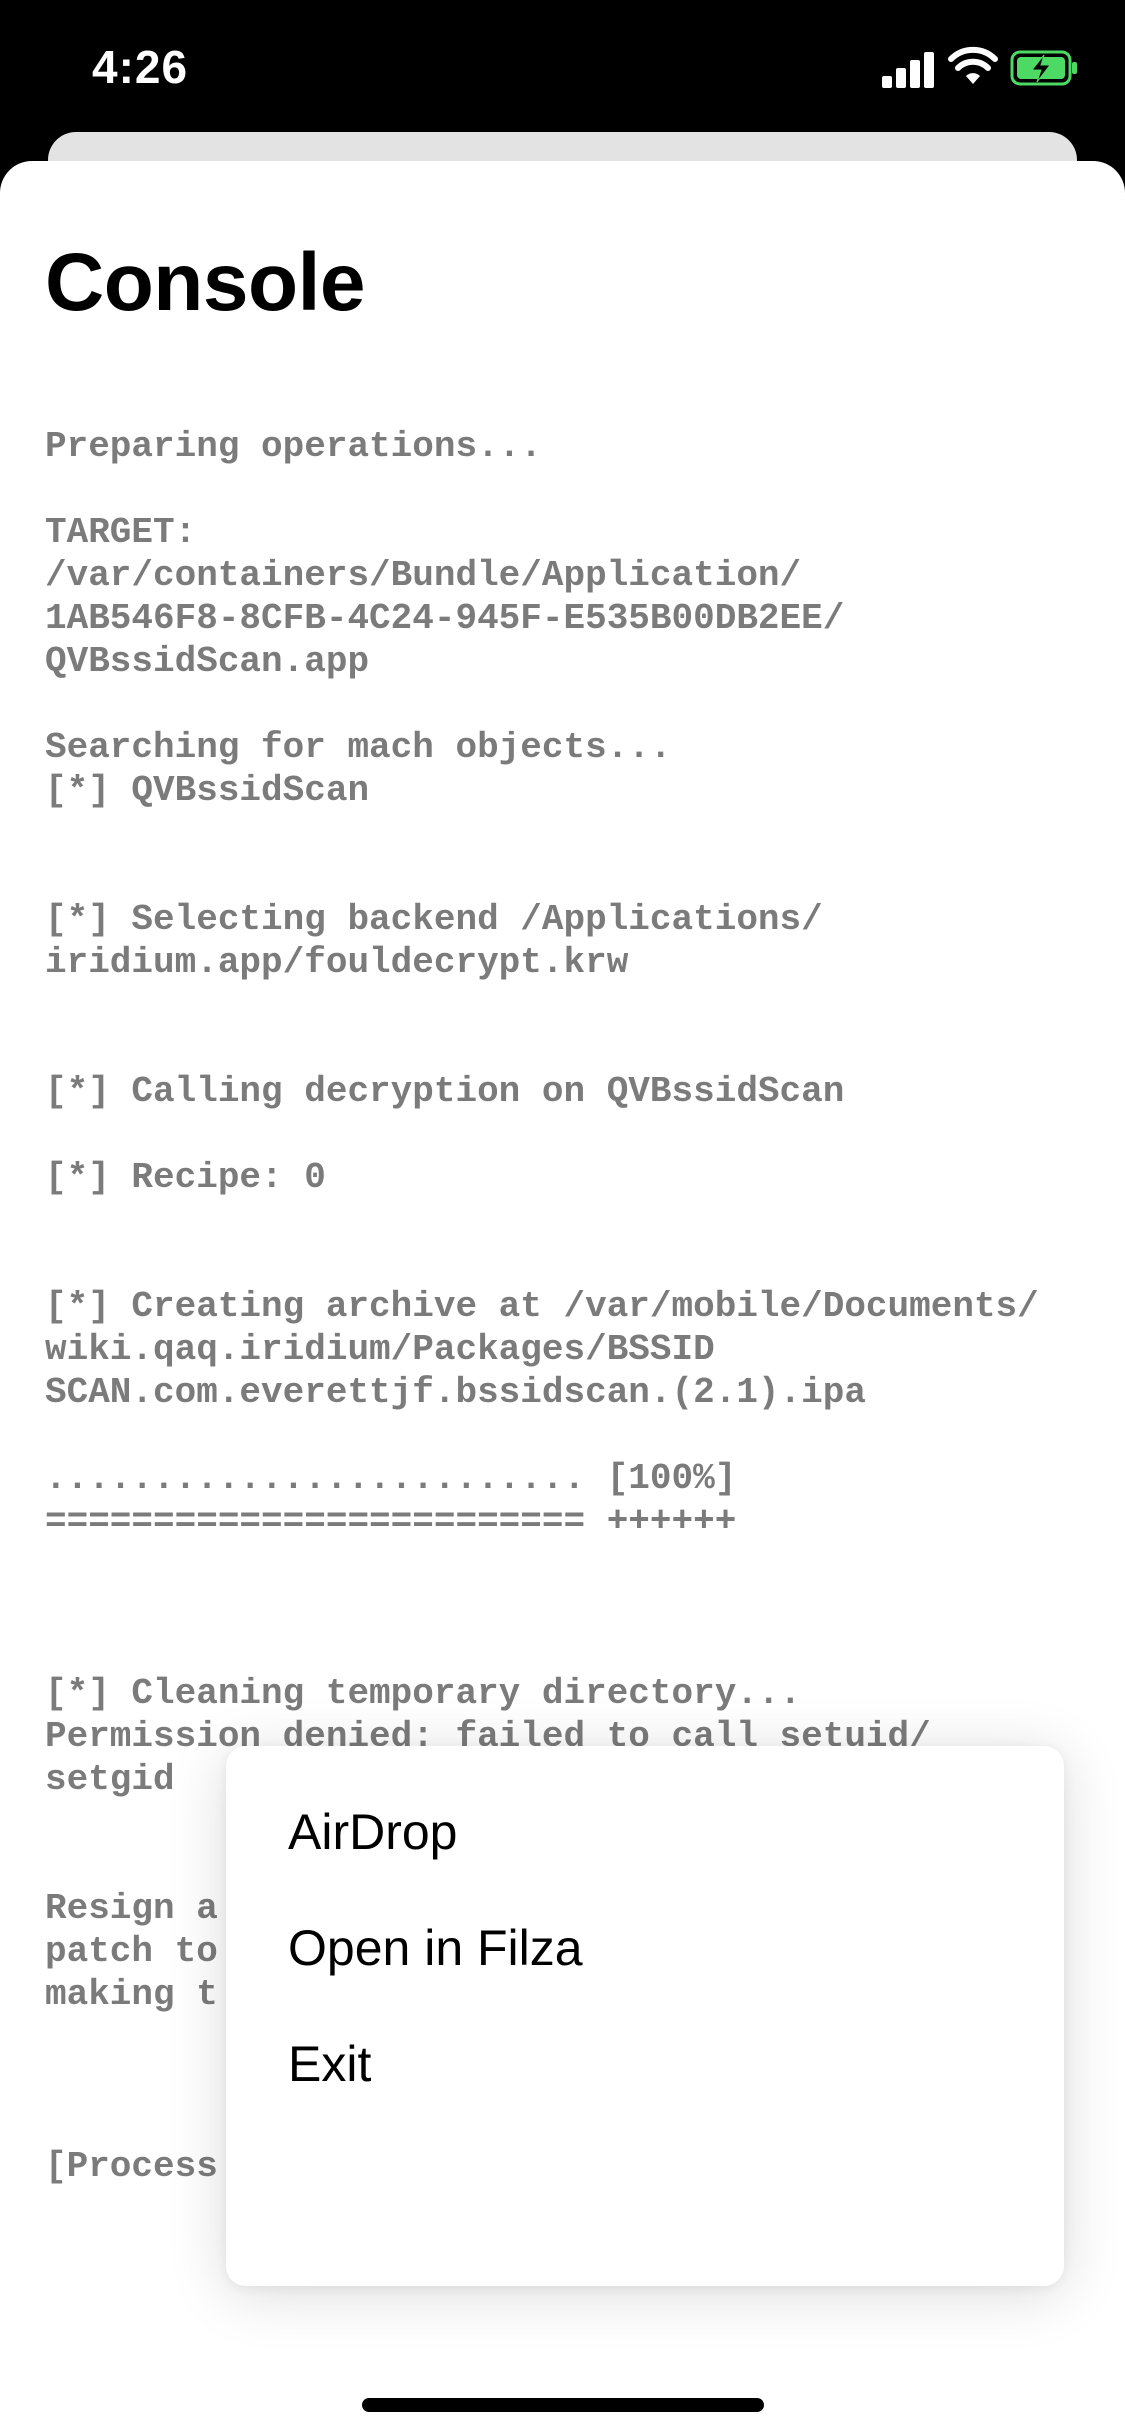 The height and width of the screenshot is (2436, 1125). What do you see at coordinates (185, 1177) in the screenshot?
I see `console-line: [*] Recipe: 0` at bounding box center [185, 1177].